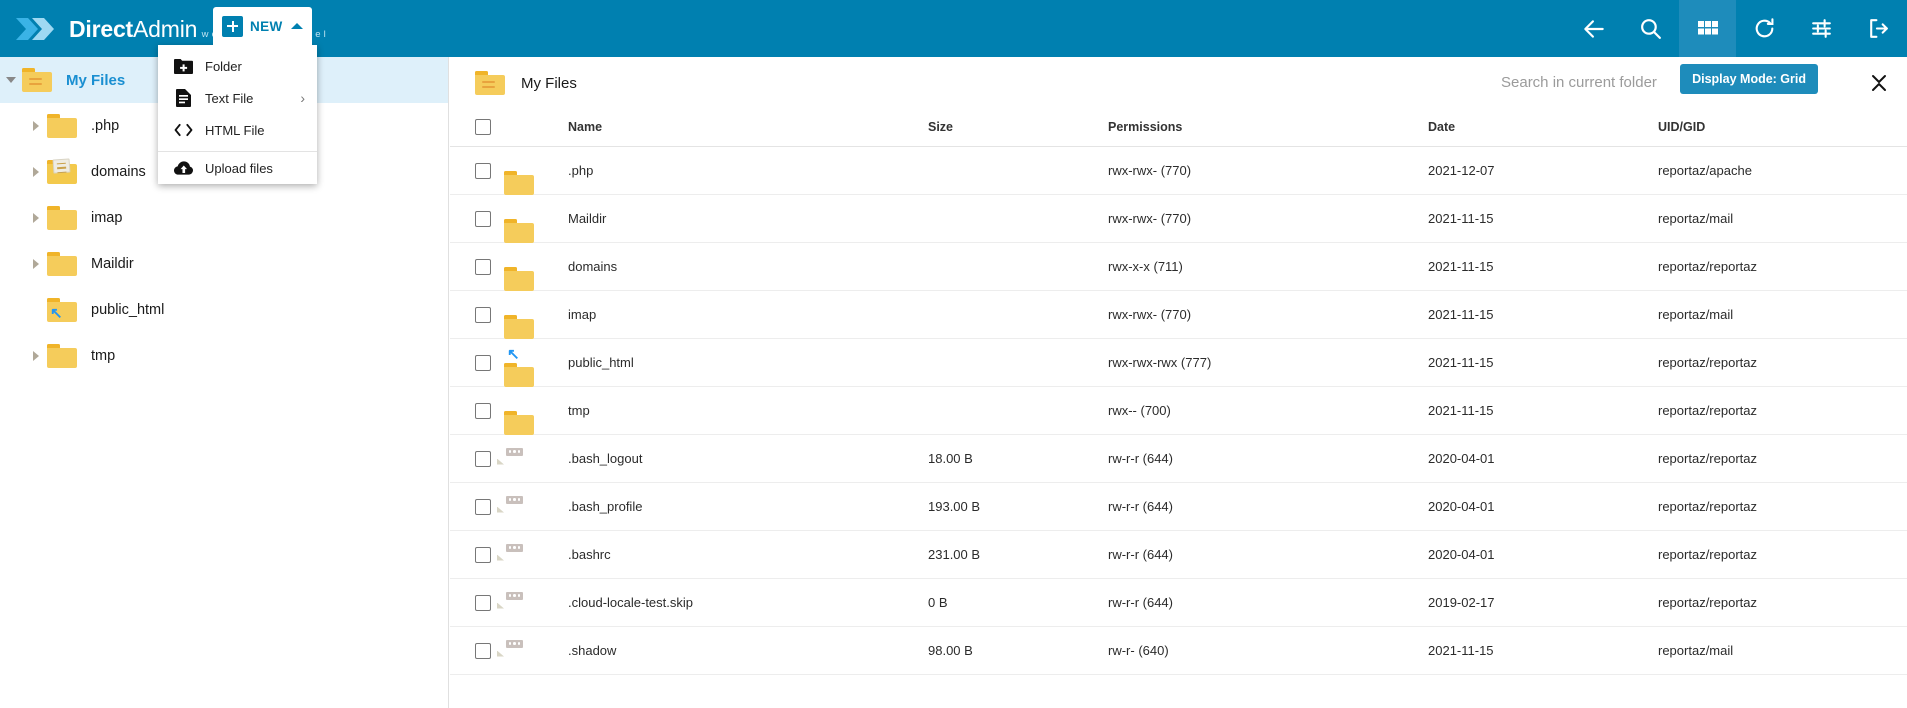  I want to click on row-name: .php, so click(748, 170).